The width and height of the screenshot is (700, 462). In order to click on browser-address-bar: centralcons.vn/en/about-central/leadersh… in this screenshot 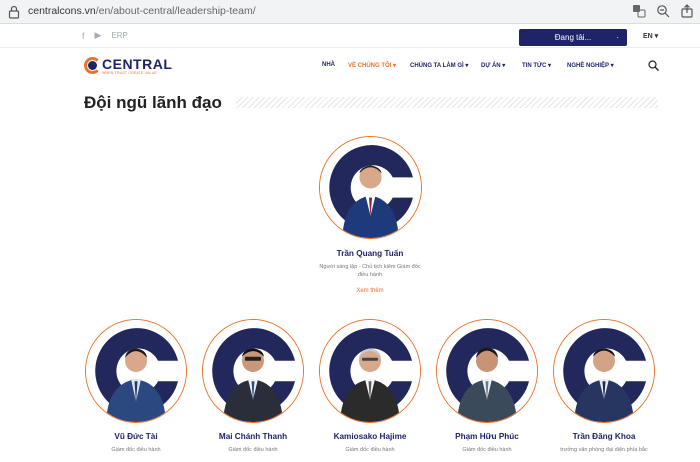, I will do `click(350, 12)`.